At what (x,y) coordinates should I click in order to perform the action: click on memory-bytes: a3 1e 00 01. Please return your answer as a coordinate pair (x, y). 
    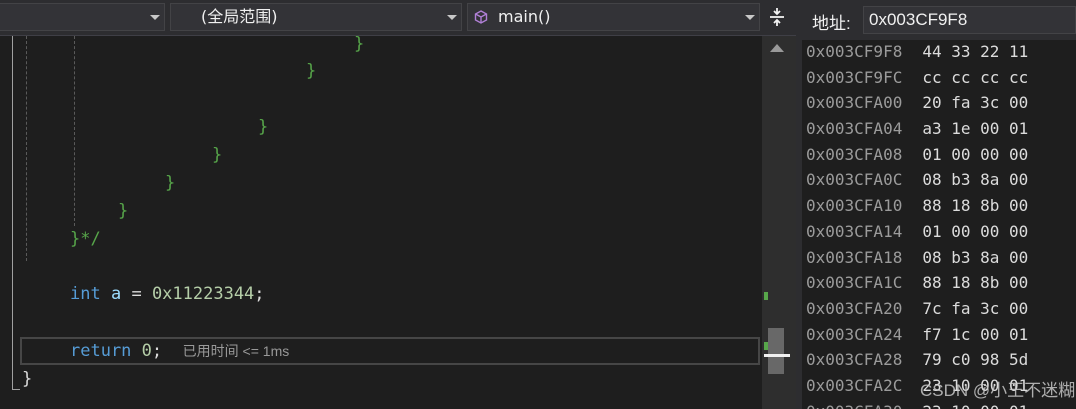
    Looking at the image, I should click on (975, 129).